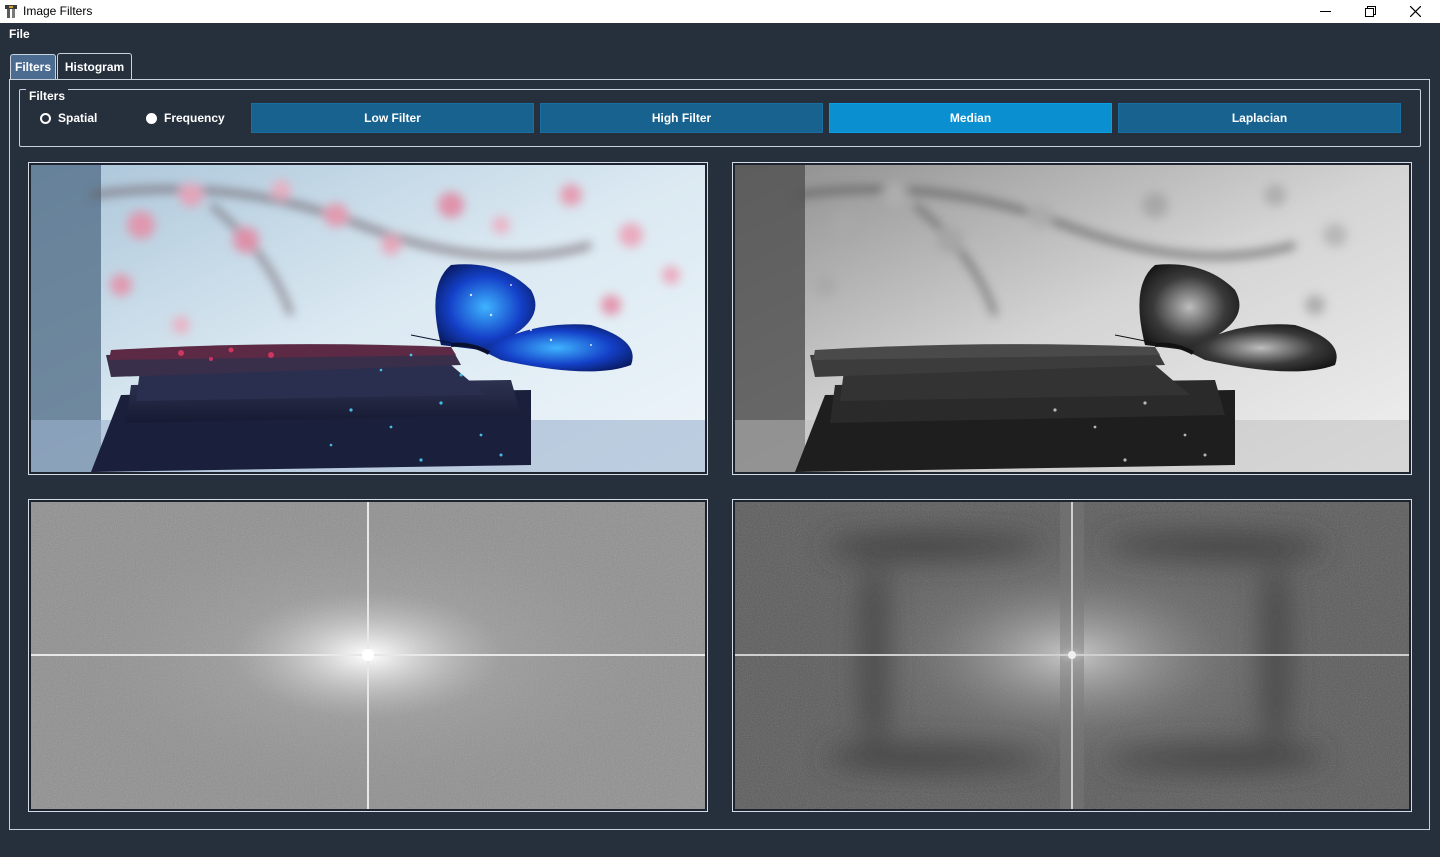 This screenshot has width=1440, height=857. I want to click on window-title: Image Filters, so click(58, 11).